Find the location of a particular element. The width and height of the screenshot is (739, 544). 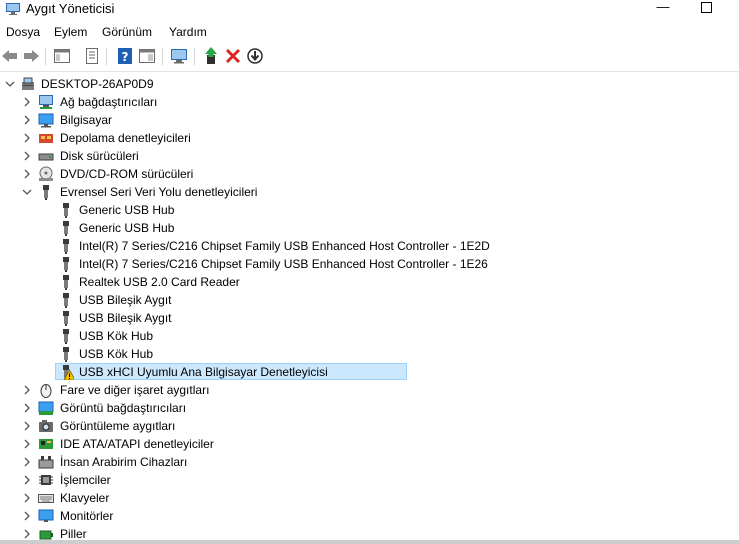

category-label: Bilgisayar is located at coordinates (86, 120).